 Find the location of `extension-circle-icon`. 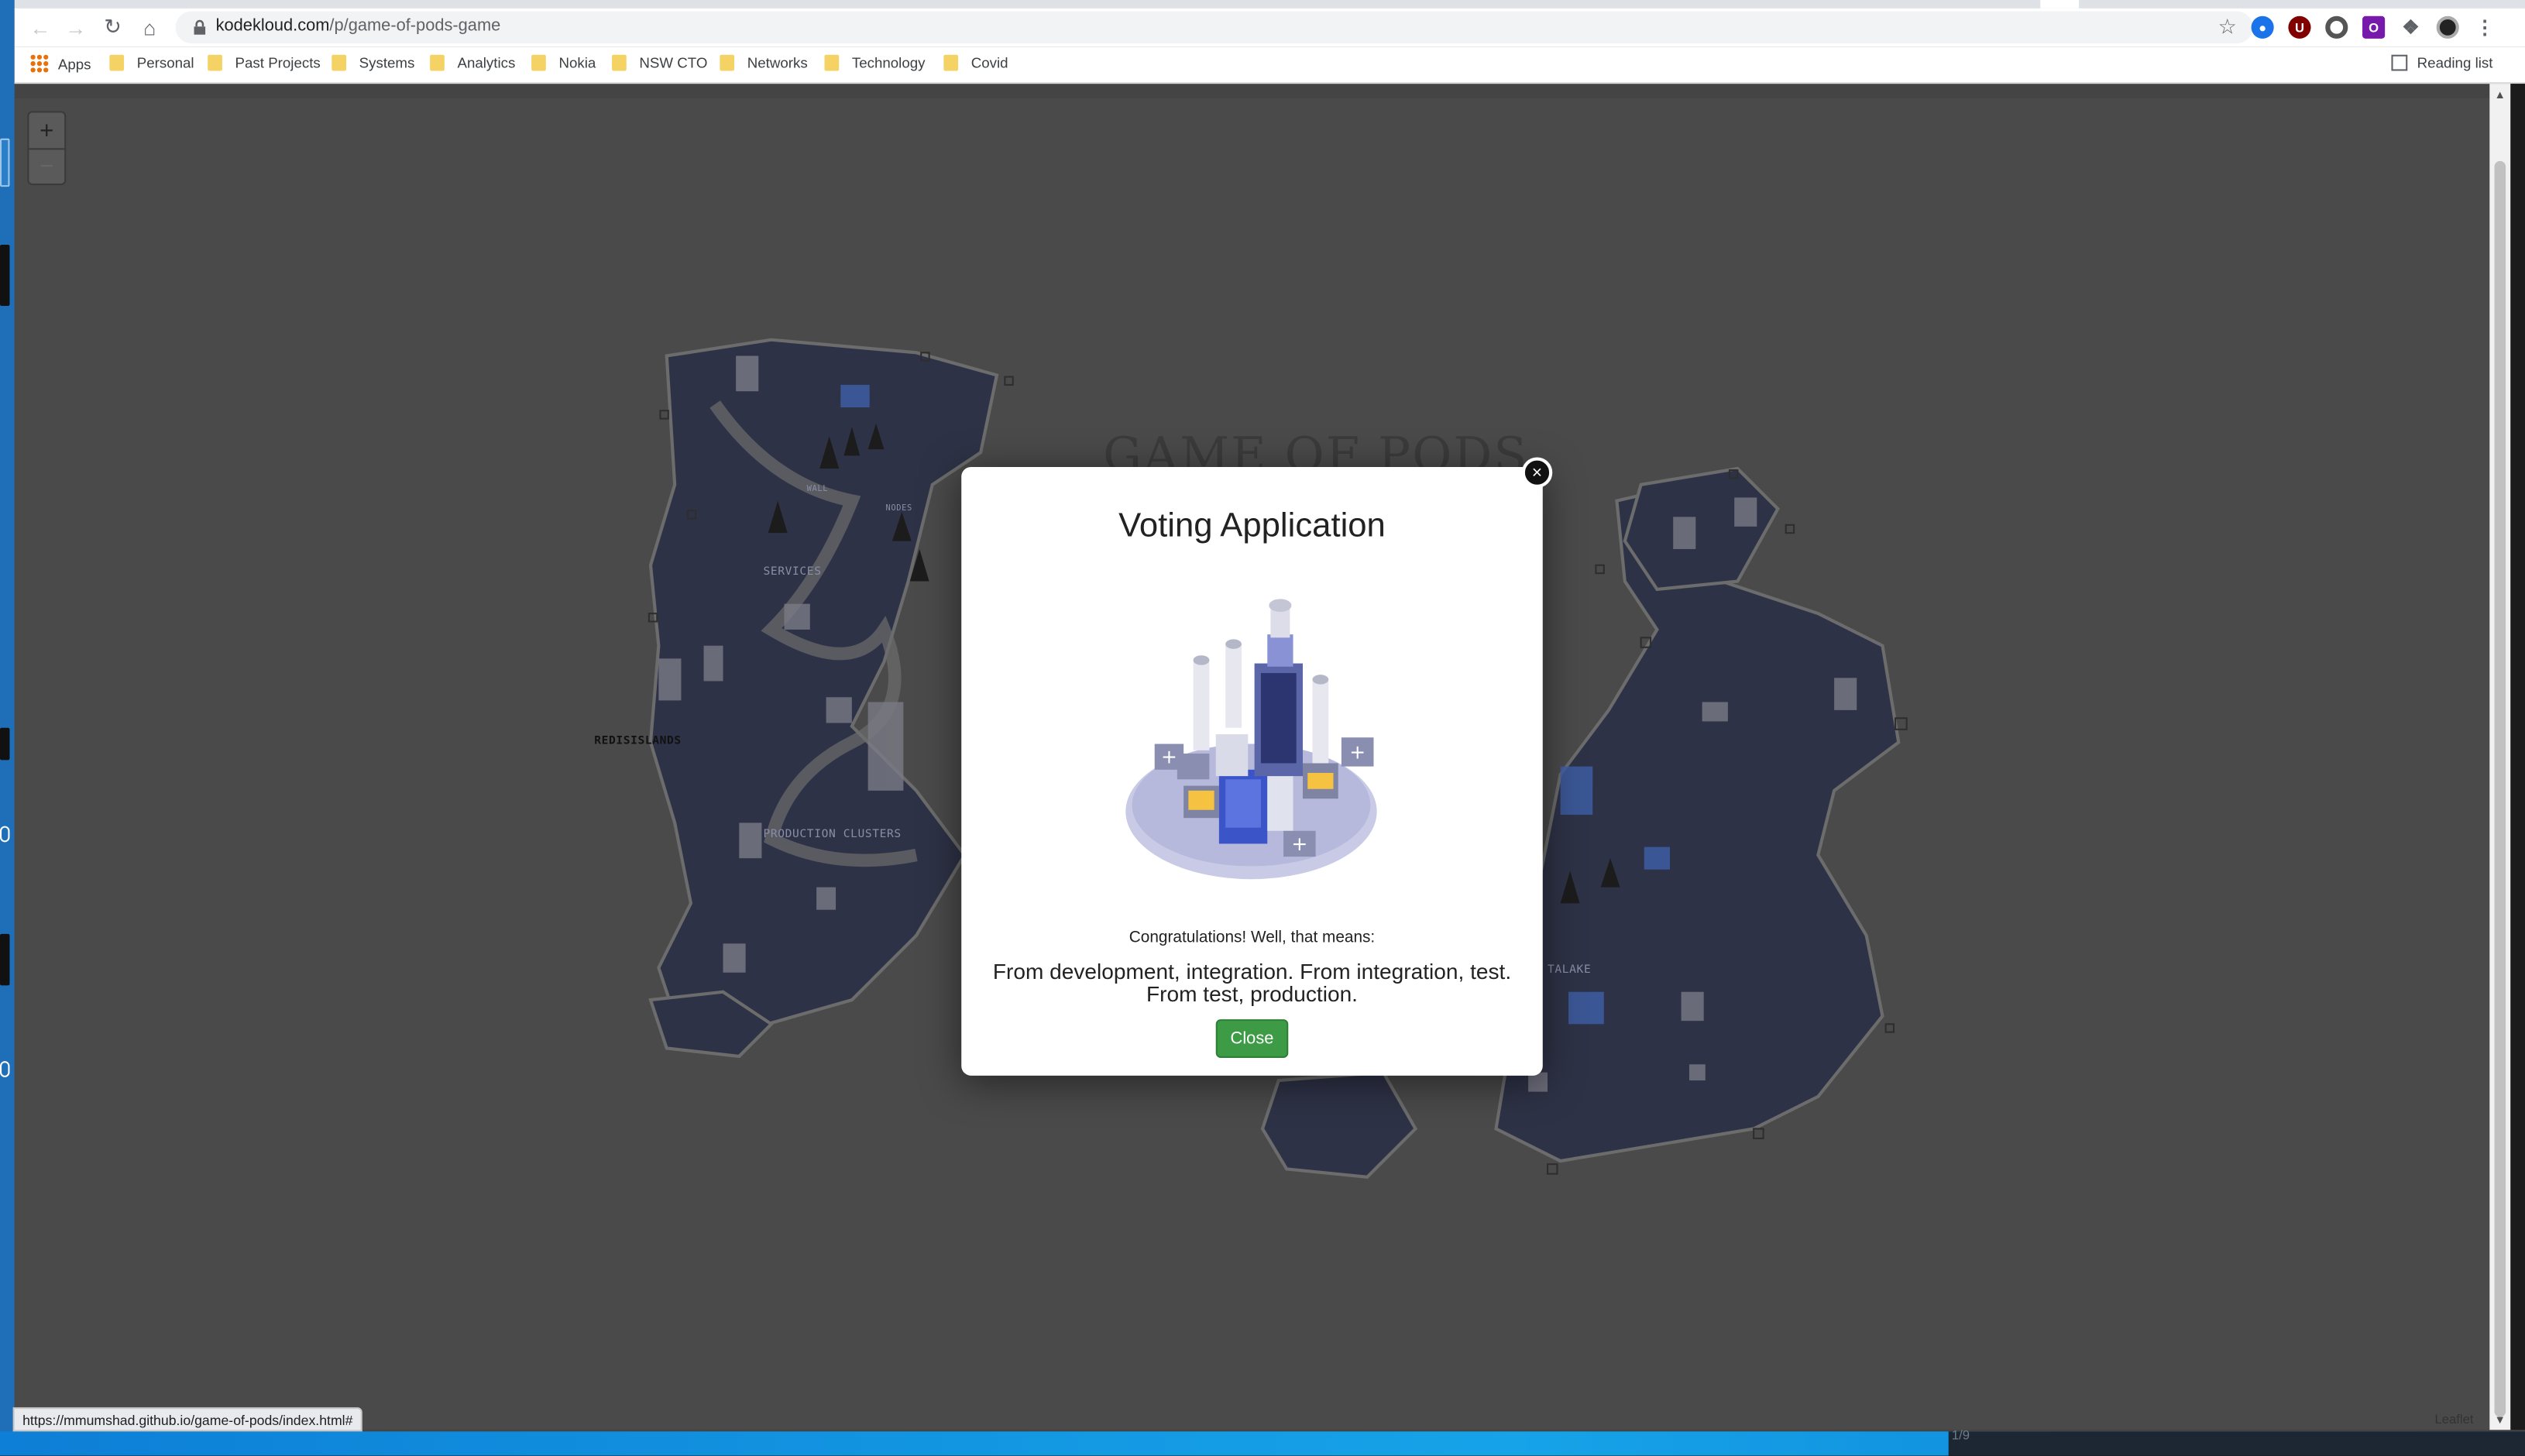

extension-circle-icon is located at coordinates (2336, 27).